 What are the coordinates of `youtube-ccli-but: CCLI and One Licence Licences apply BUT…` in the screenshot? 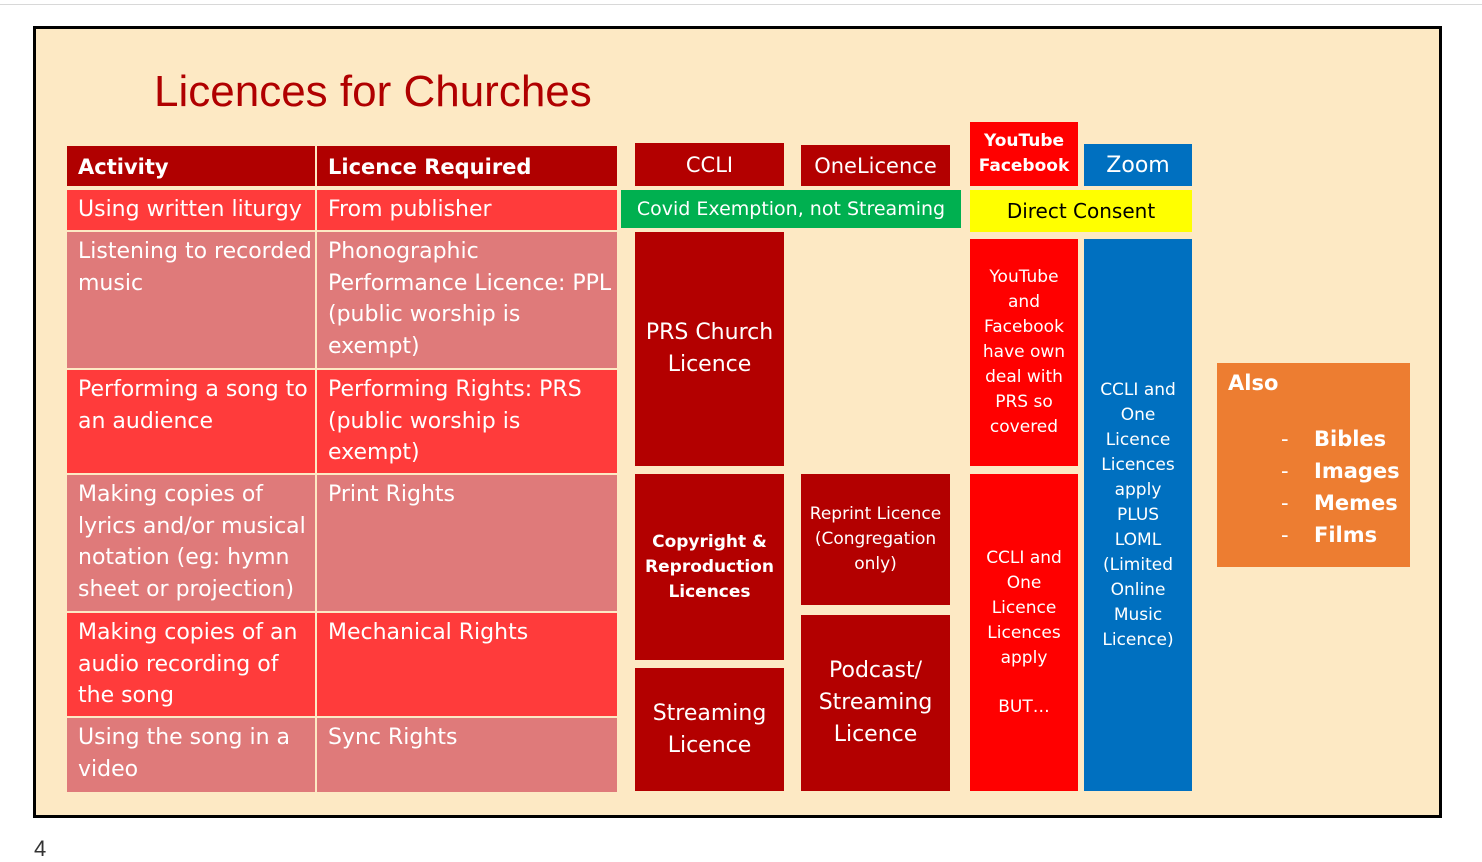 It's located at (1024, 632).